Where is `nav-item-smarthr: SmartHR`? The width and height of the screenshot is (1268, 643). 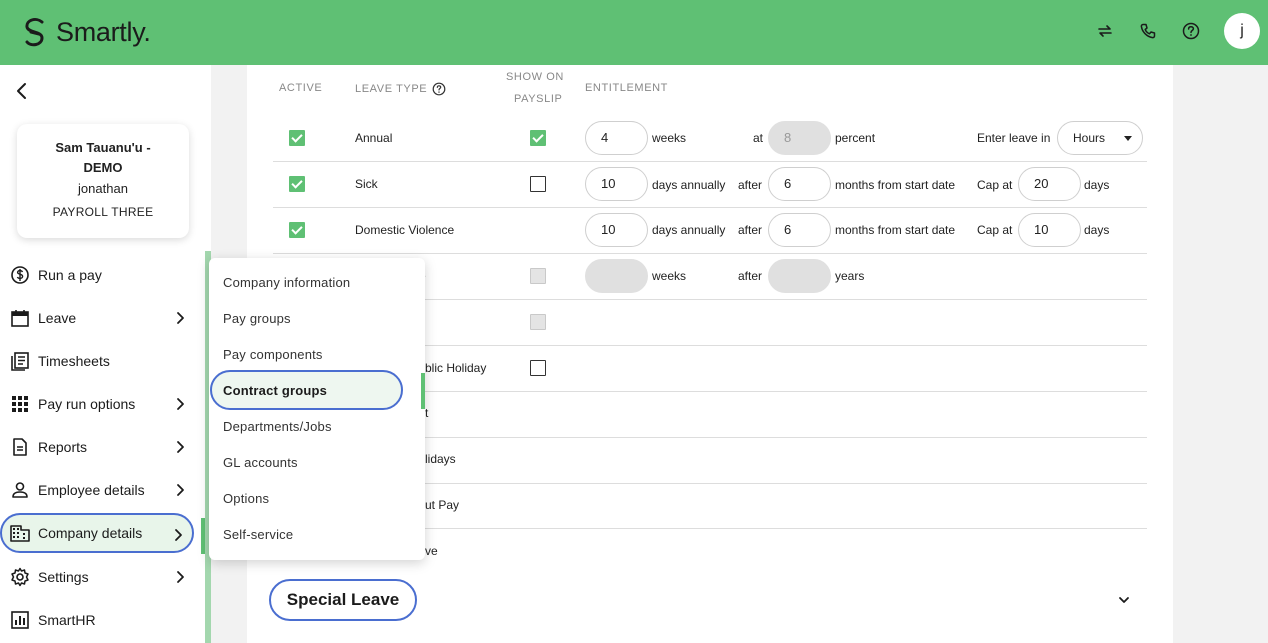 nav-item-smarthr: SmartHR is located at coordinates (97, 620).